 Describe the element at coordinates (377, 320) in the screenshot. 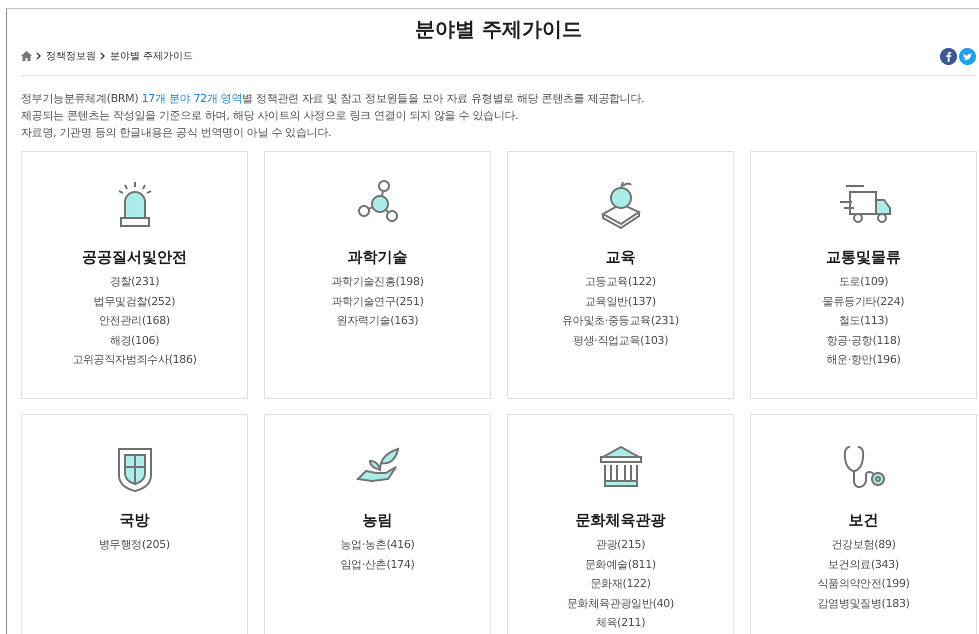

I see `subcategory-link: 원자력기술(163)` at that location.